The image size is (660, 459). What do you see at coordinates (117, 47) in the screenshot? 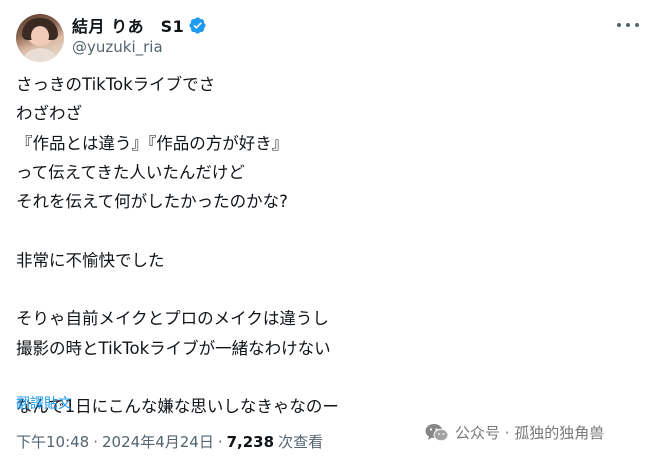
I see `author-handle: @yuzuki_ria` at bounding box center [117, 47].